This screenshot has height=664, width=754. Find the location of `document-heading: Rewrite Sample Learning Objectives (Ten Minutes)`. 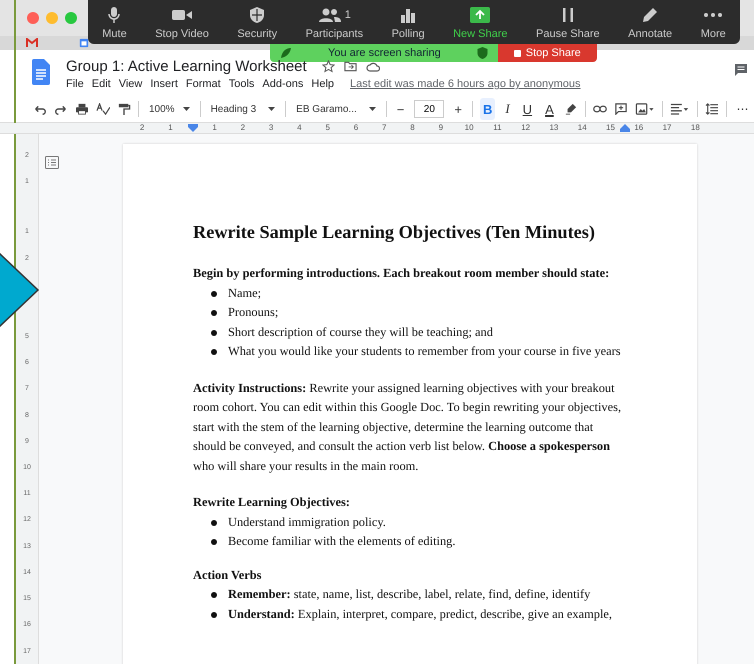

document-heading: Rewrite Sample Learning Objectives (Ten Minutes) is located at coordinates (394, 232).